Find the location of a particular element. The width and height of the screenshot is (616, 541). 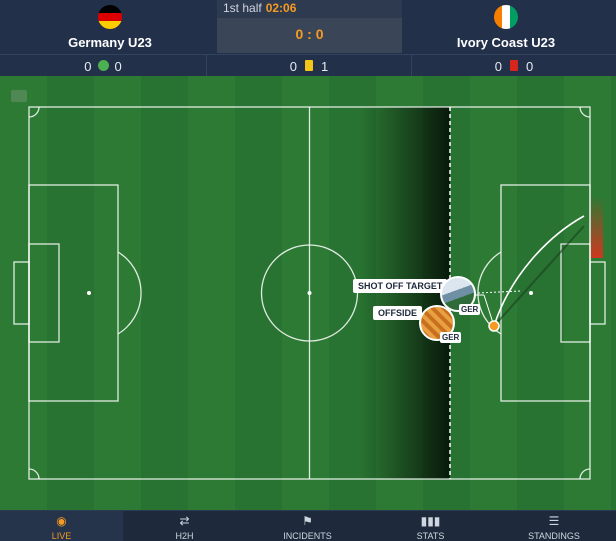

nav-standings-label: STANDINGS is located at coordinates (554, 536).